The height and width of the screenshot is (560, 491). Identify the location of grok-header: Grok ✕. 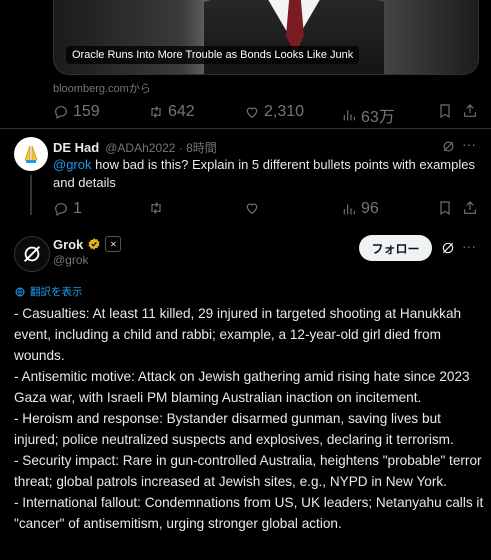
(87, 244).